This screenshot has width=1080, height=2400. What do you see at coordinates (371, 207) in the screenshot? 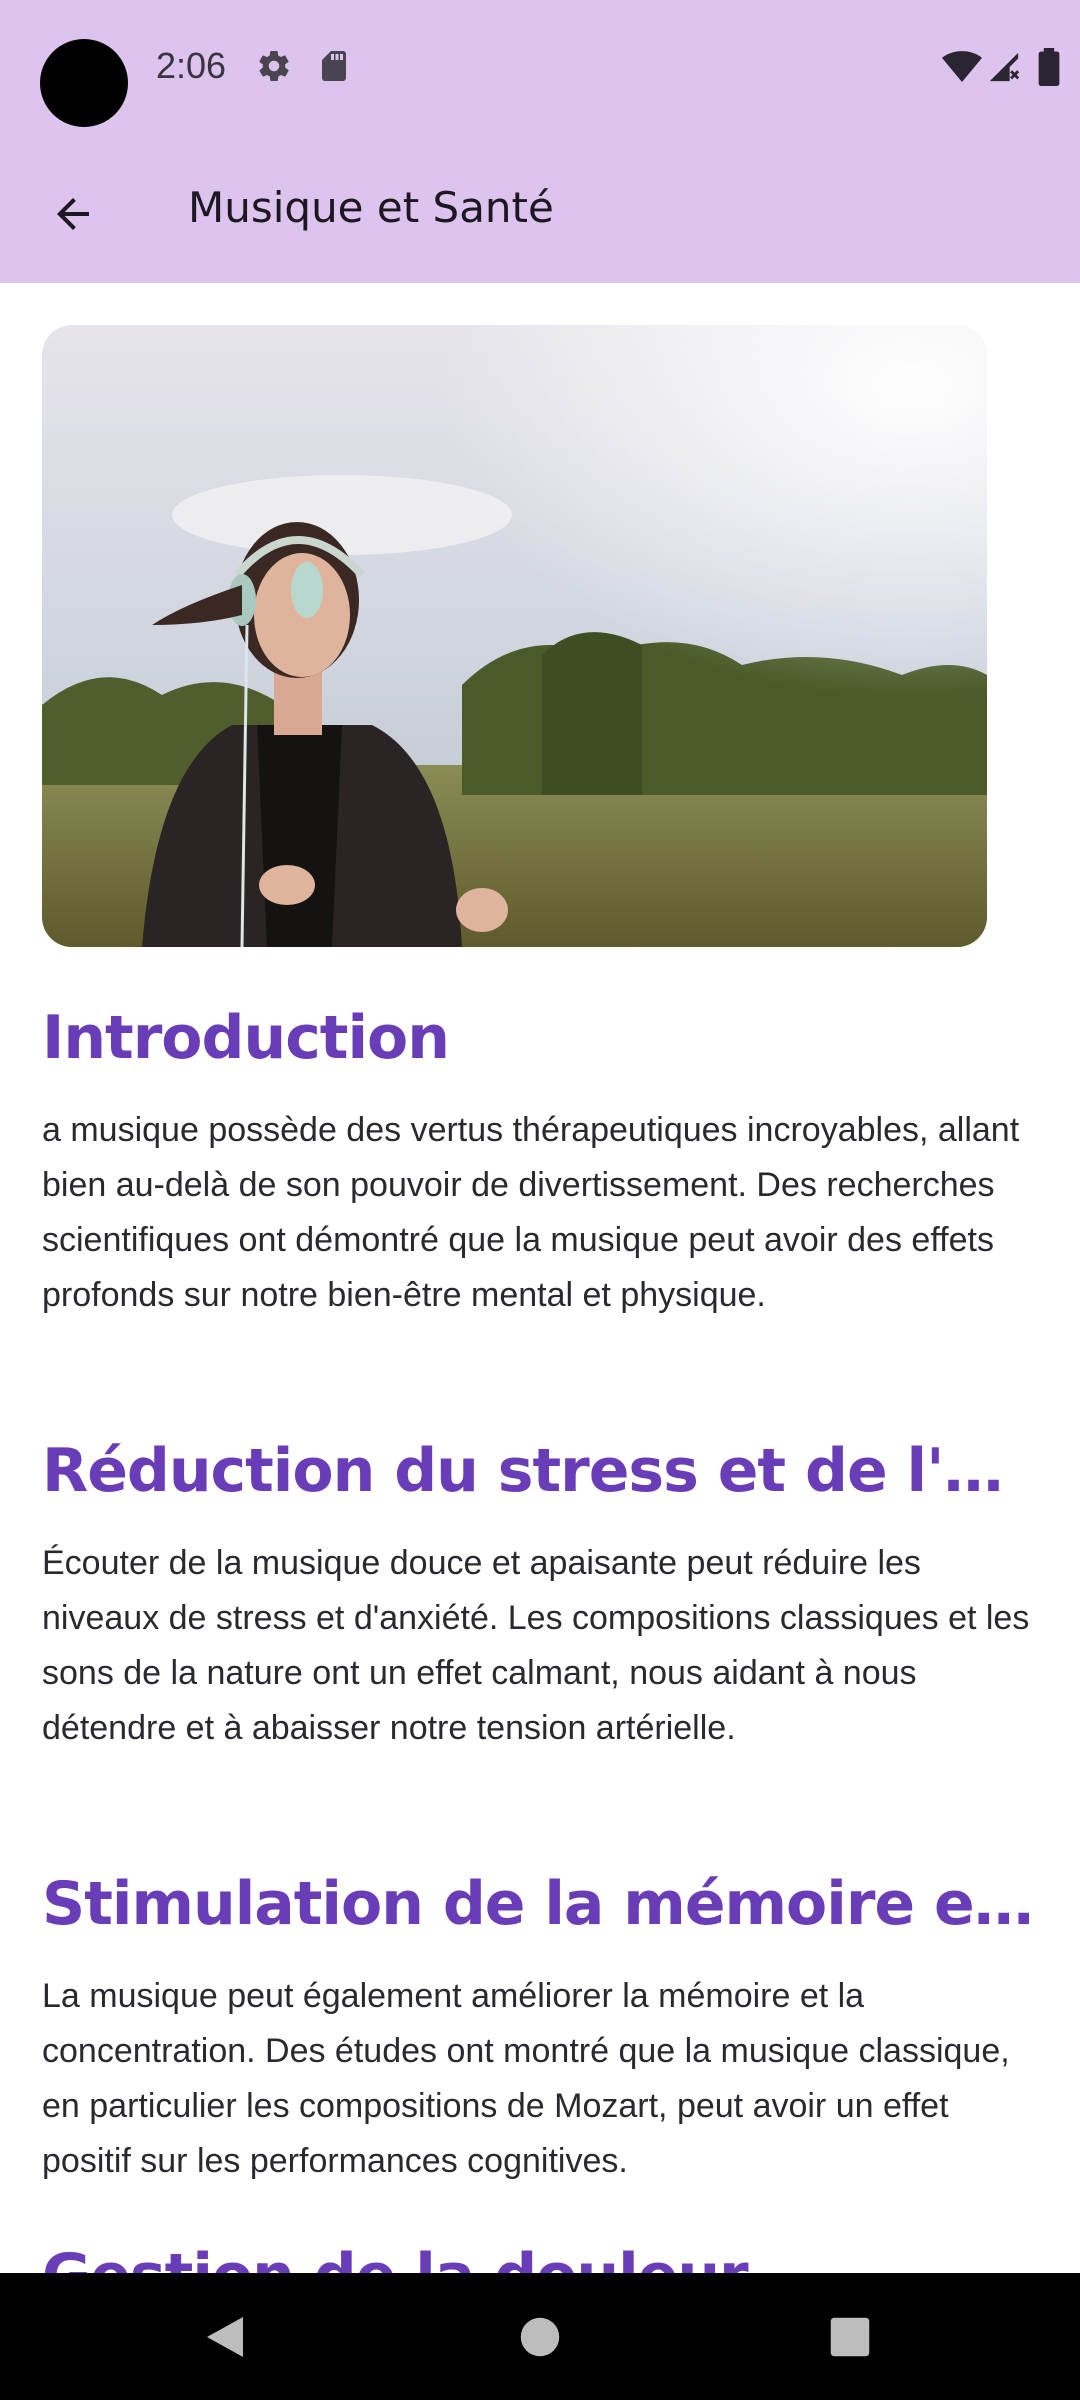
I see `page-title: Musique et Santé` at bounding box center [371, 207].